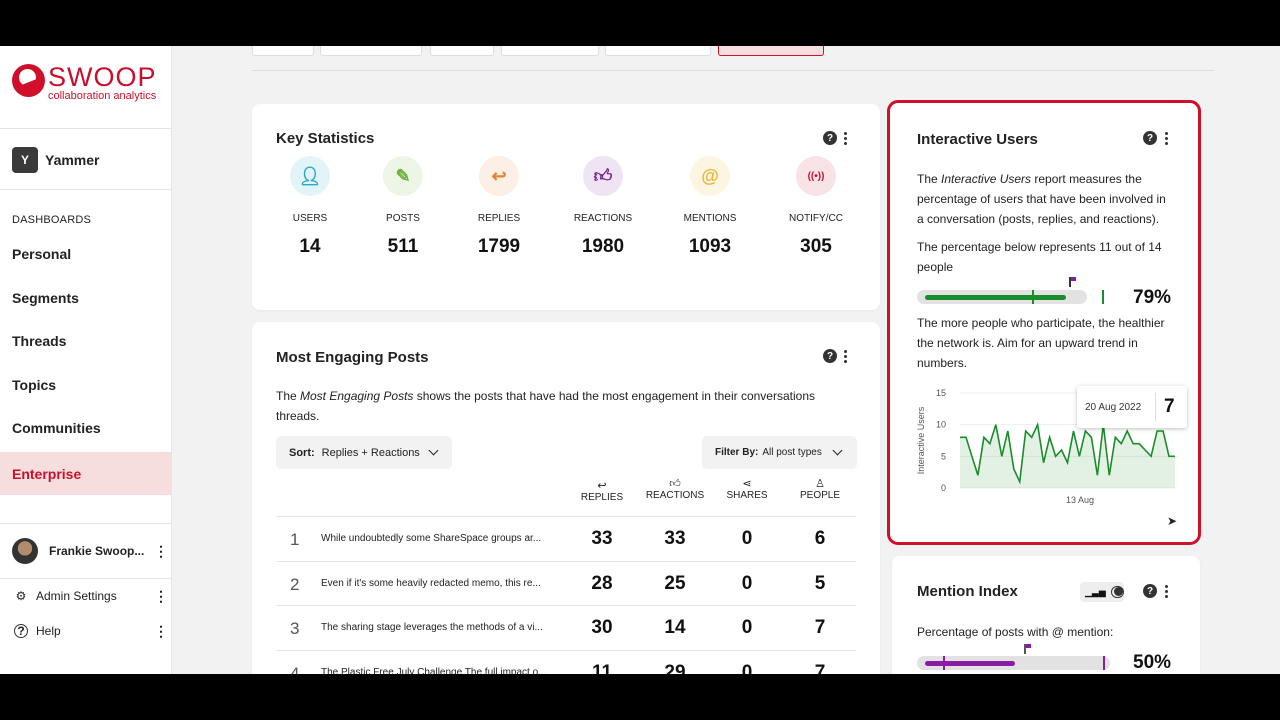 This screenshot has width=1280, height=720. What do you see at coordinates (941, 393) in the screenshot?
I see `y-tick-label: 15` at bounding box center [941, 393].